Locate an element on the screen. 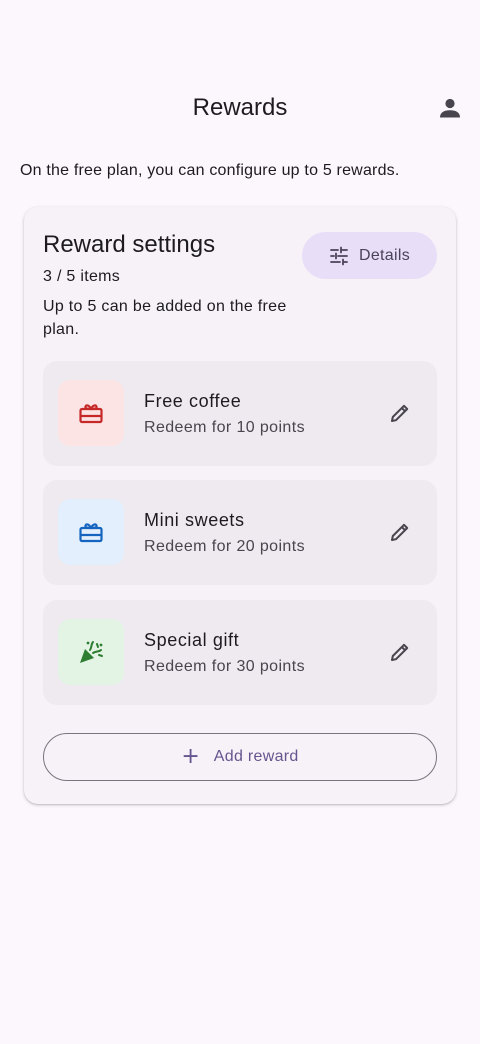 This screenshot has width=480, height=1044. reward-points: Redeem for 30 points is located at coordinates (224, 666).